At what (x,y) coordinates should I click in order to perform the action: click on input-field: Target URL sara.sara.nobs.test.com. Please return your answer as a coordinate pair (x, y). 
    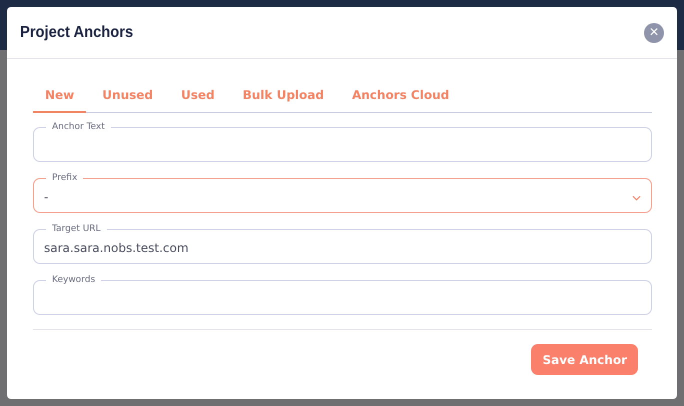
    Looking at the image, I should click on (342, 244).